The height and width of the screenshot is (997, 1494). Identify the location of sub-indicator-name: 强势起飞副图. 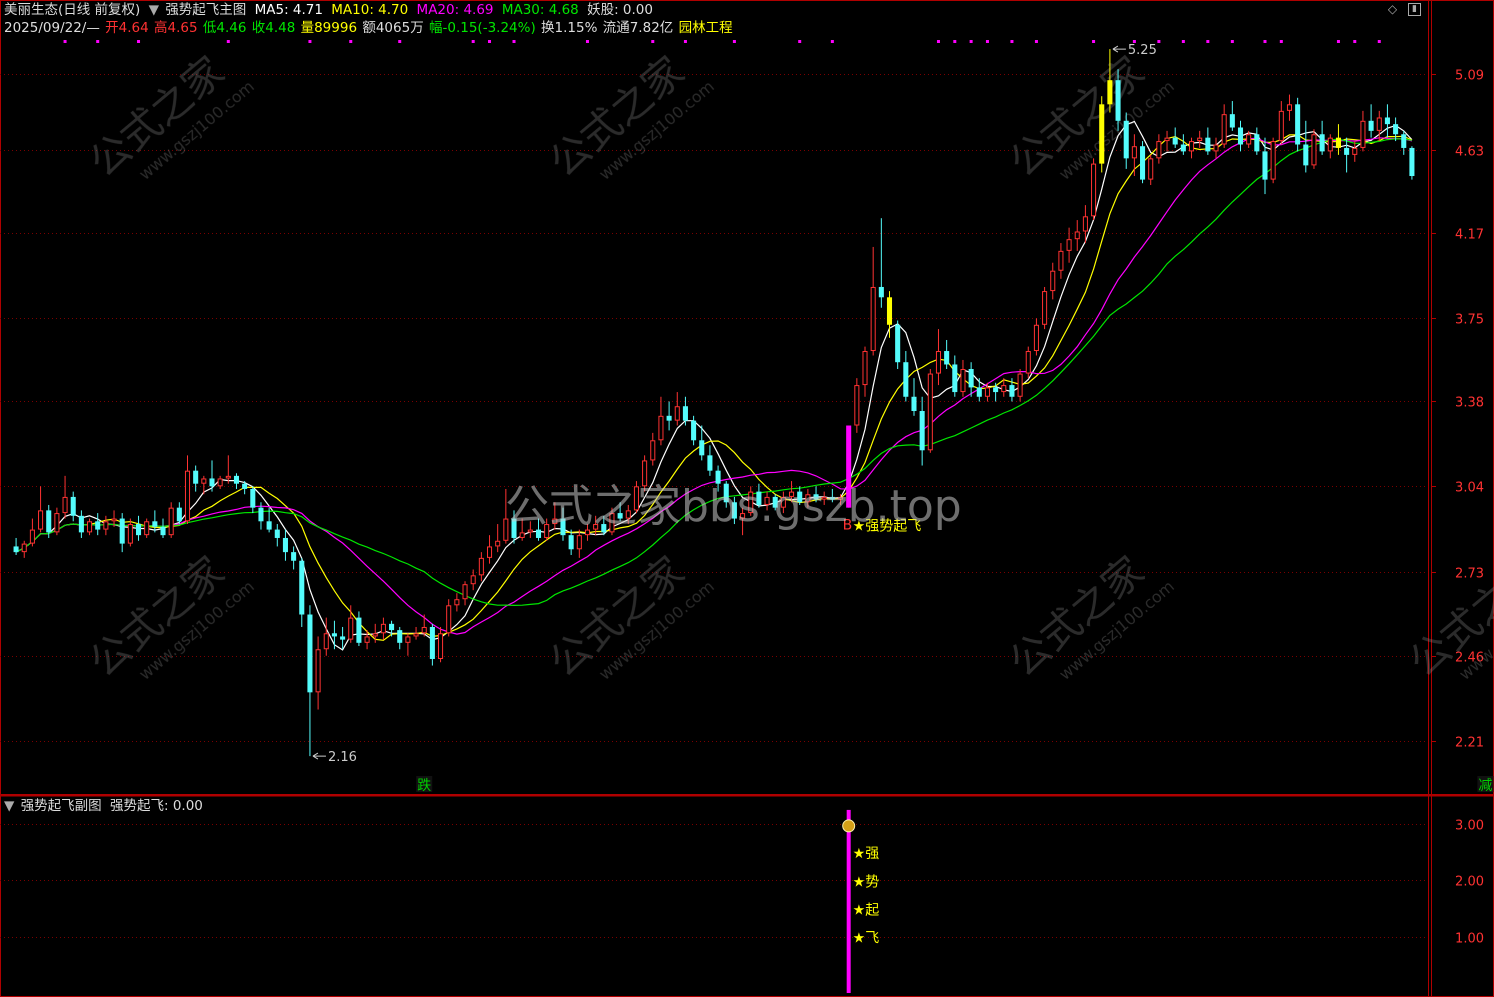
(61, 806).